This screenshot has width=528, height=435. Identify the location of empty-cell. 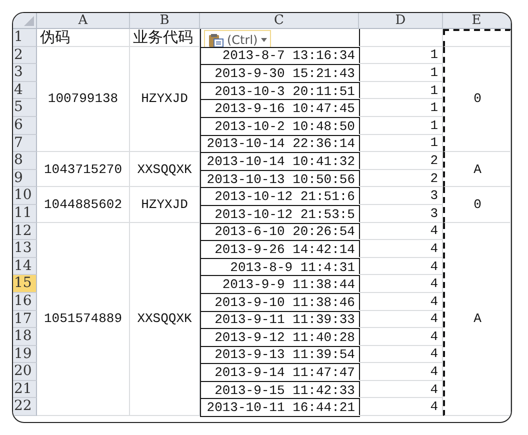
(477, 38).